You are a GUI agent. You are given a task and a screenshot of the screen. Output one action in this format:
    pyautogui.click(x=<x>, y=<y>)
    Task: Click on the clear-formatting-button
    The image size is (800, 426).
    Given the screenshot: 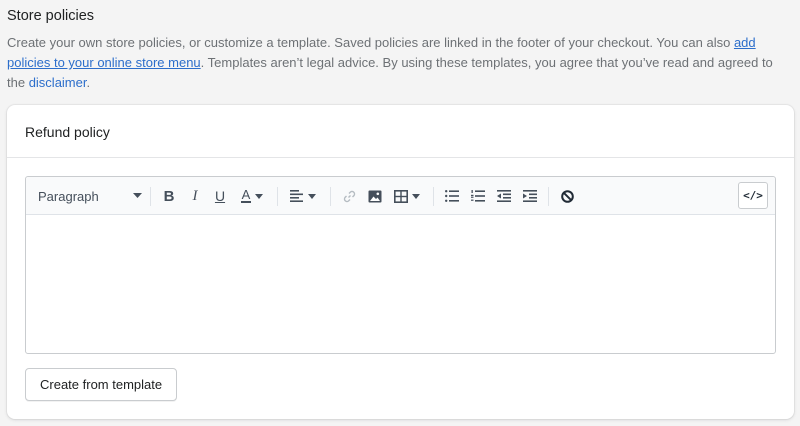 What is the action you would take?
    pyautogui.click(x=567, y=196)
    